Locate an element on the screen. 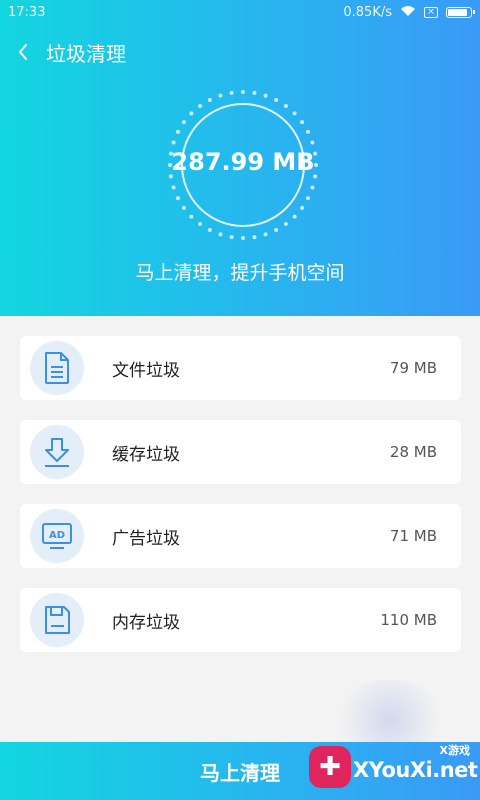  junk-item-size: 79 MB is located at coordinates (413, 368).